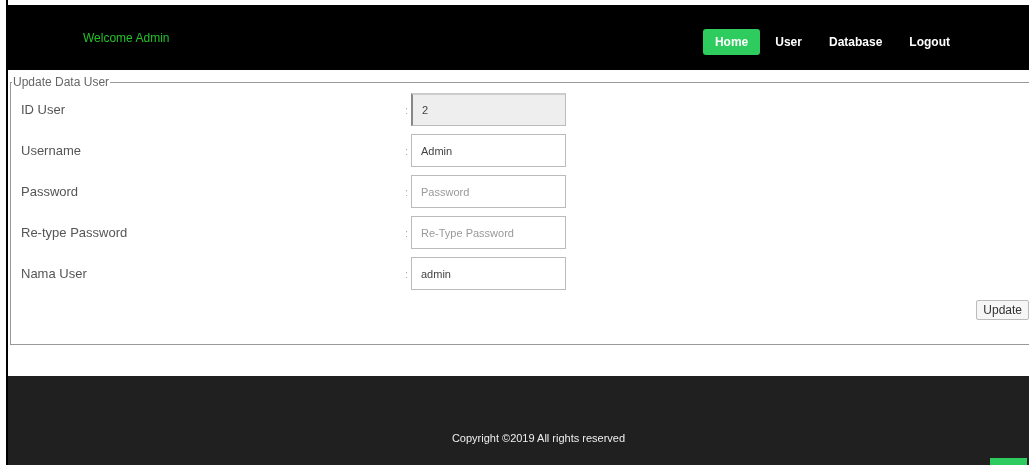  I want to click on input-field: Password, so click(488, 191).